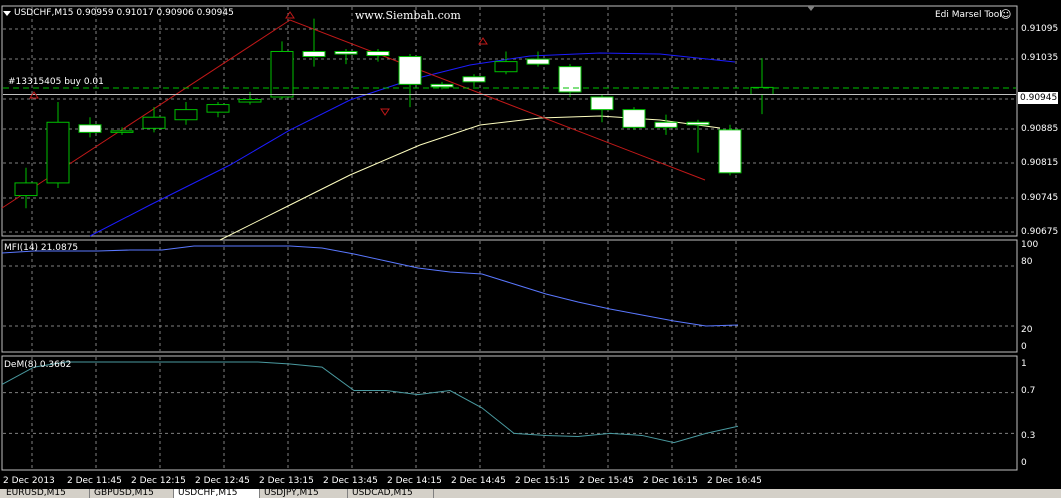 This screenshot has width=1061, height=498. I want to click on time-axis-label: 2 Dec 12:45, so click(222, 481).